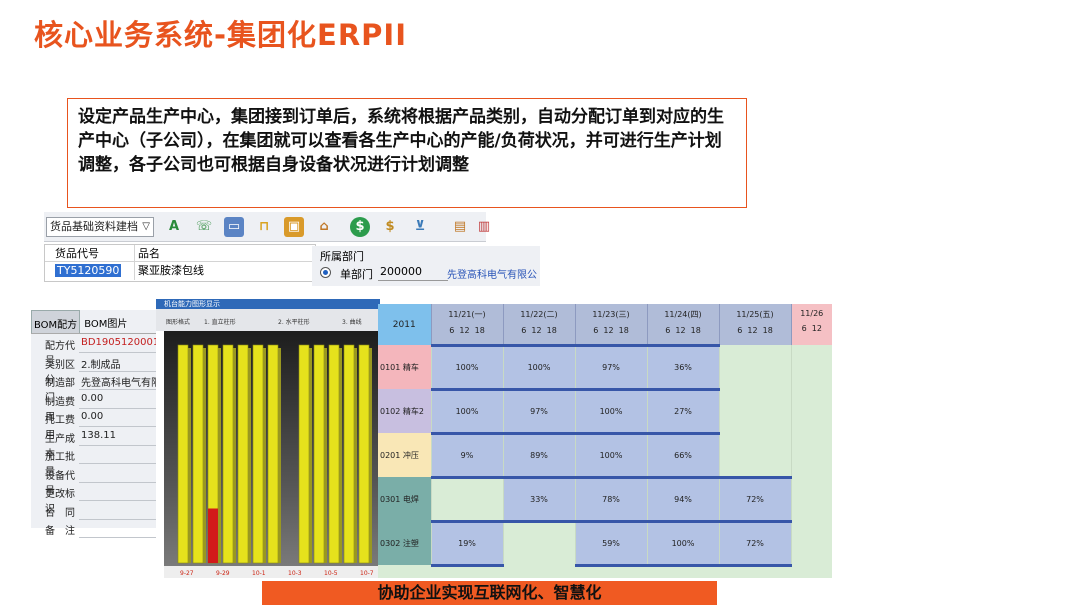  I want to click on report-icon: ▥, so click(484, 227).